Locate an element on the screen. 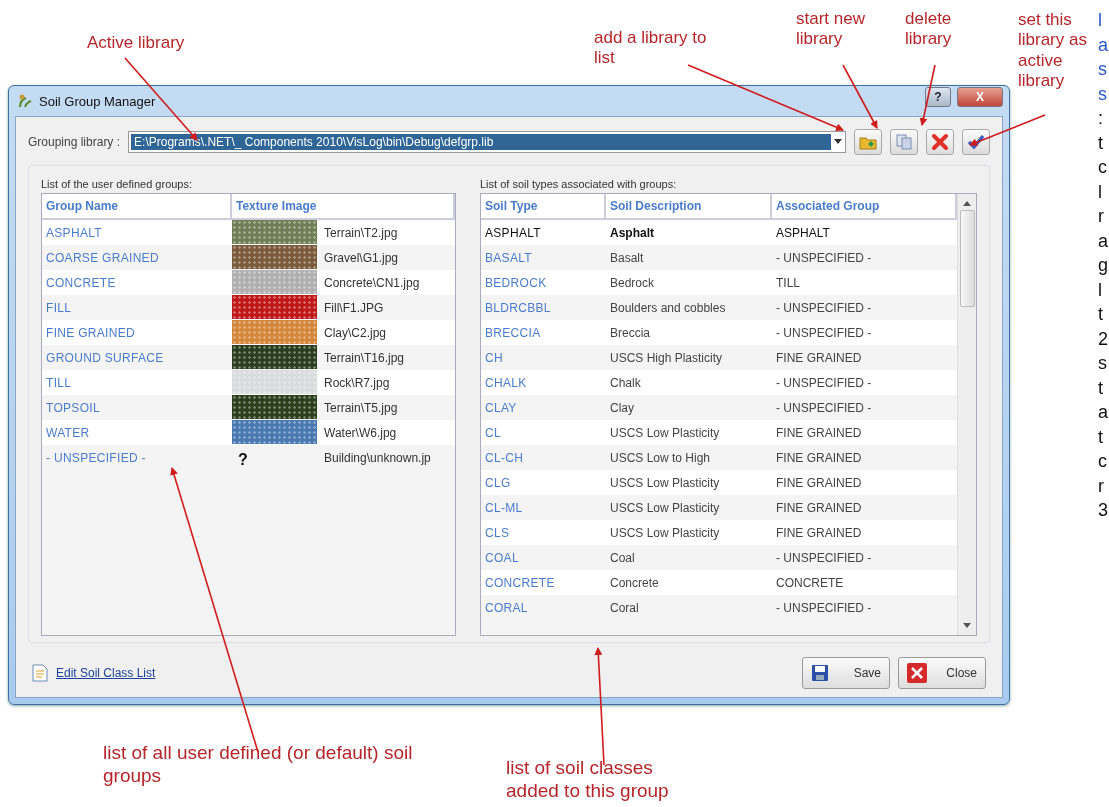 This screenshot has width=1109, height=807. new-library-button is located at coordinates (904, 142).